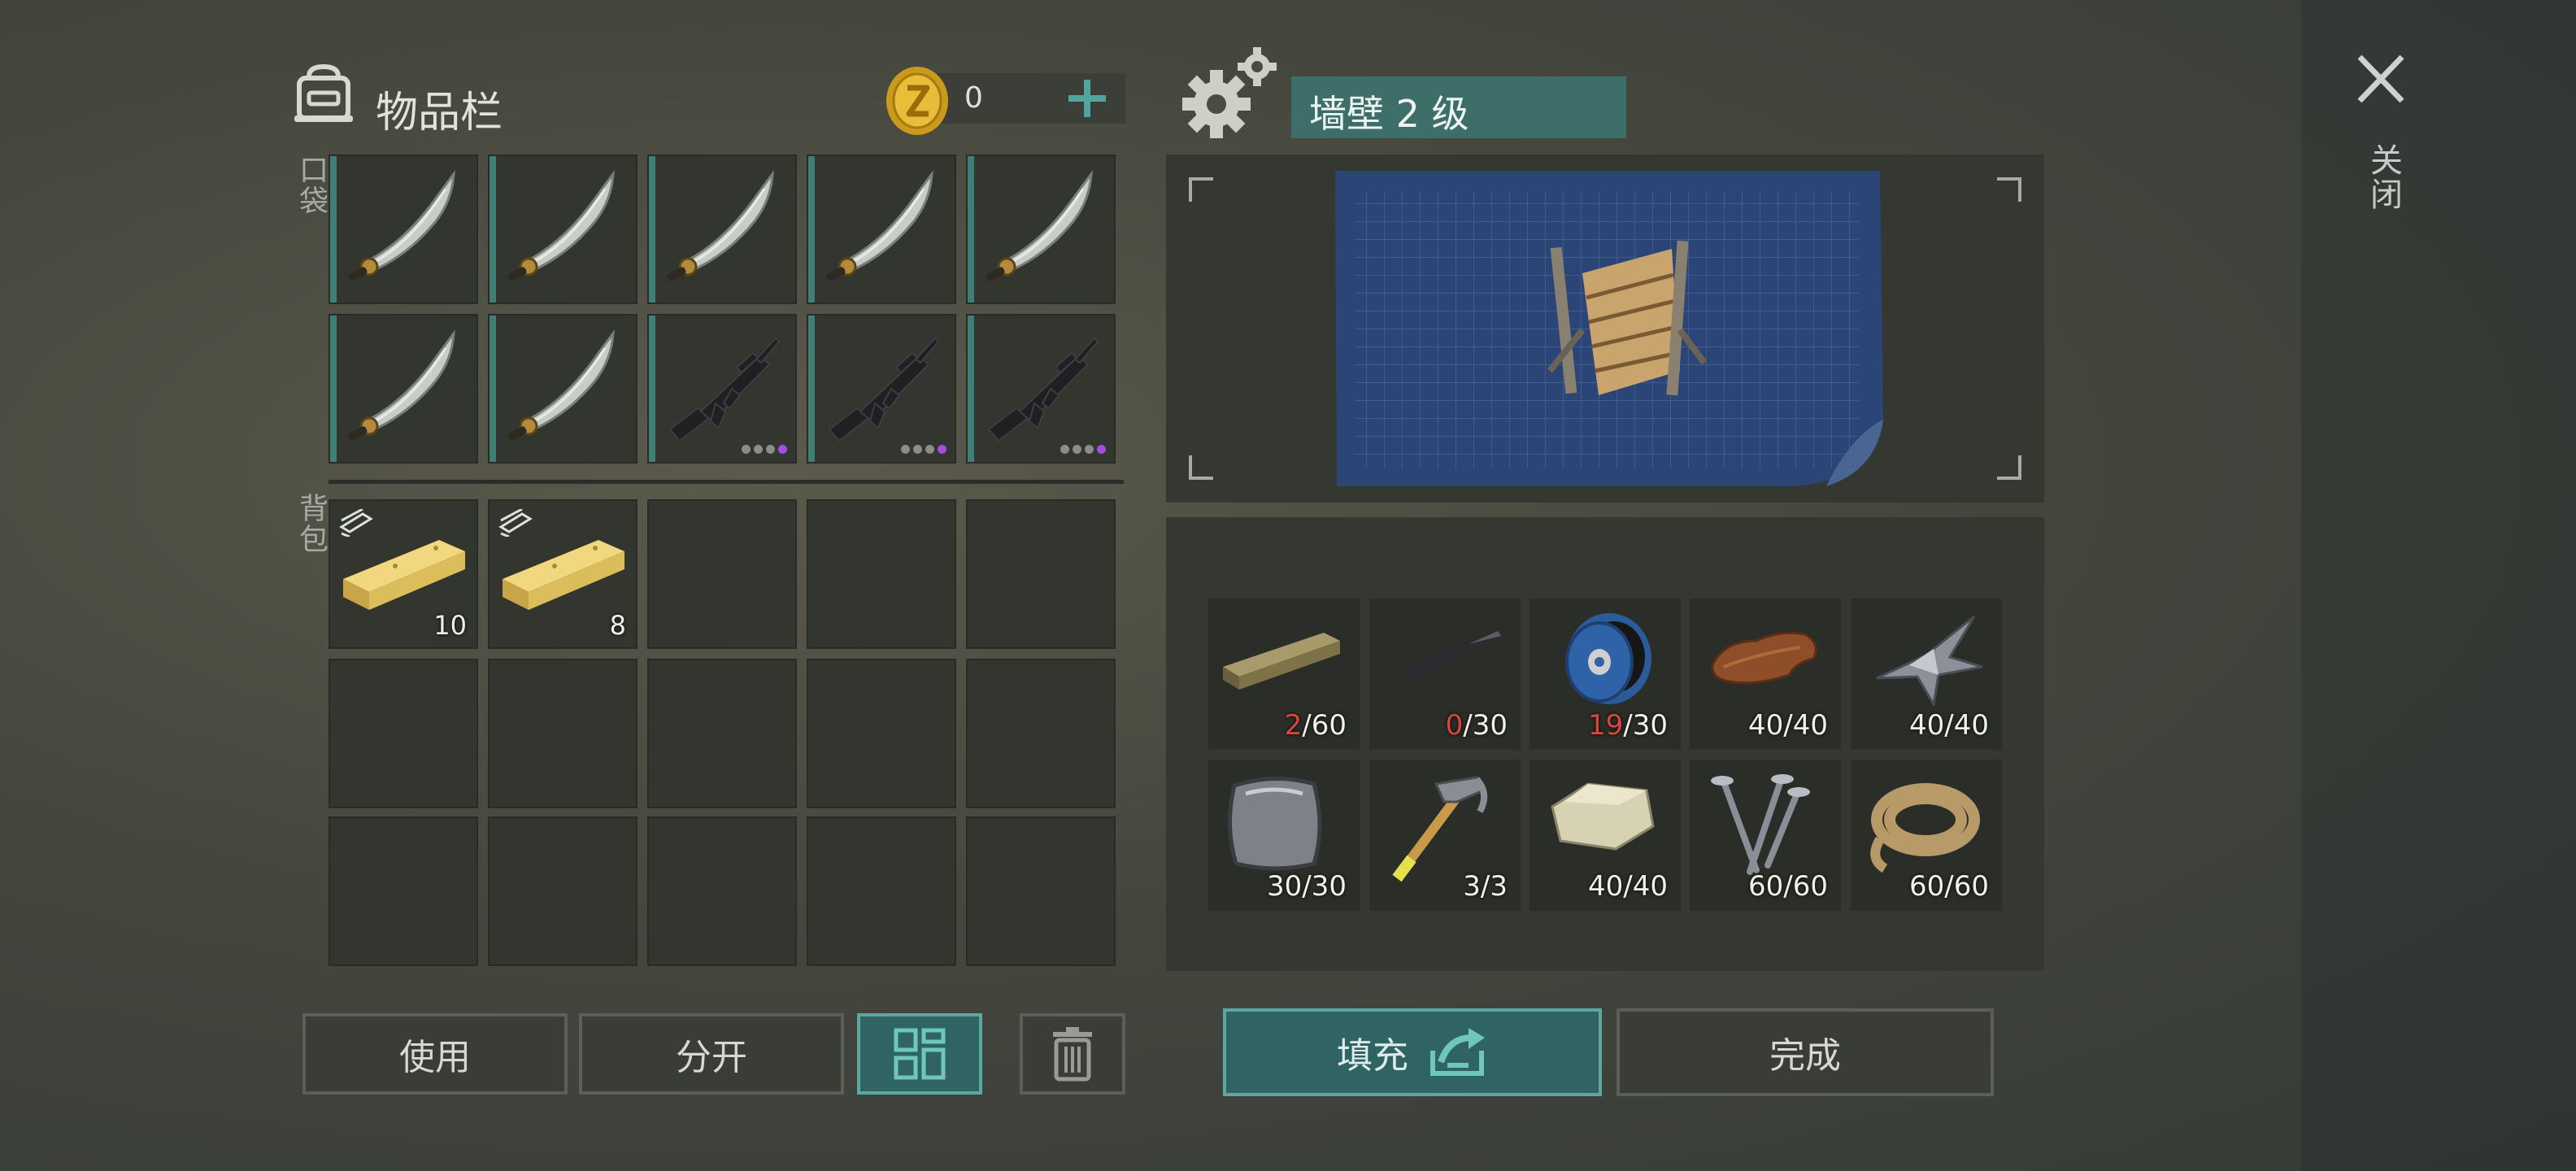 Image resolution: width=2576 pixels, height=1171 pixels. What do you see at coordinates (1765, 654) in the screenshot?
I see `leather-icon` at bounding box center [1765, 654].